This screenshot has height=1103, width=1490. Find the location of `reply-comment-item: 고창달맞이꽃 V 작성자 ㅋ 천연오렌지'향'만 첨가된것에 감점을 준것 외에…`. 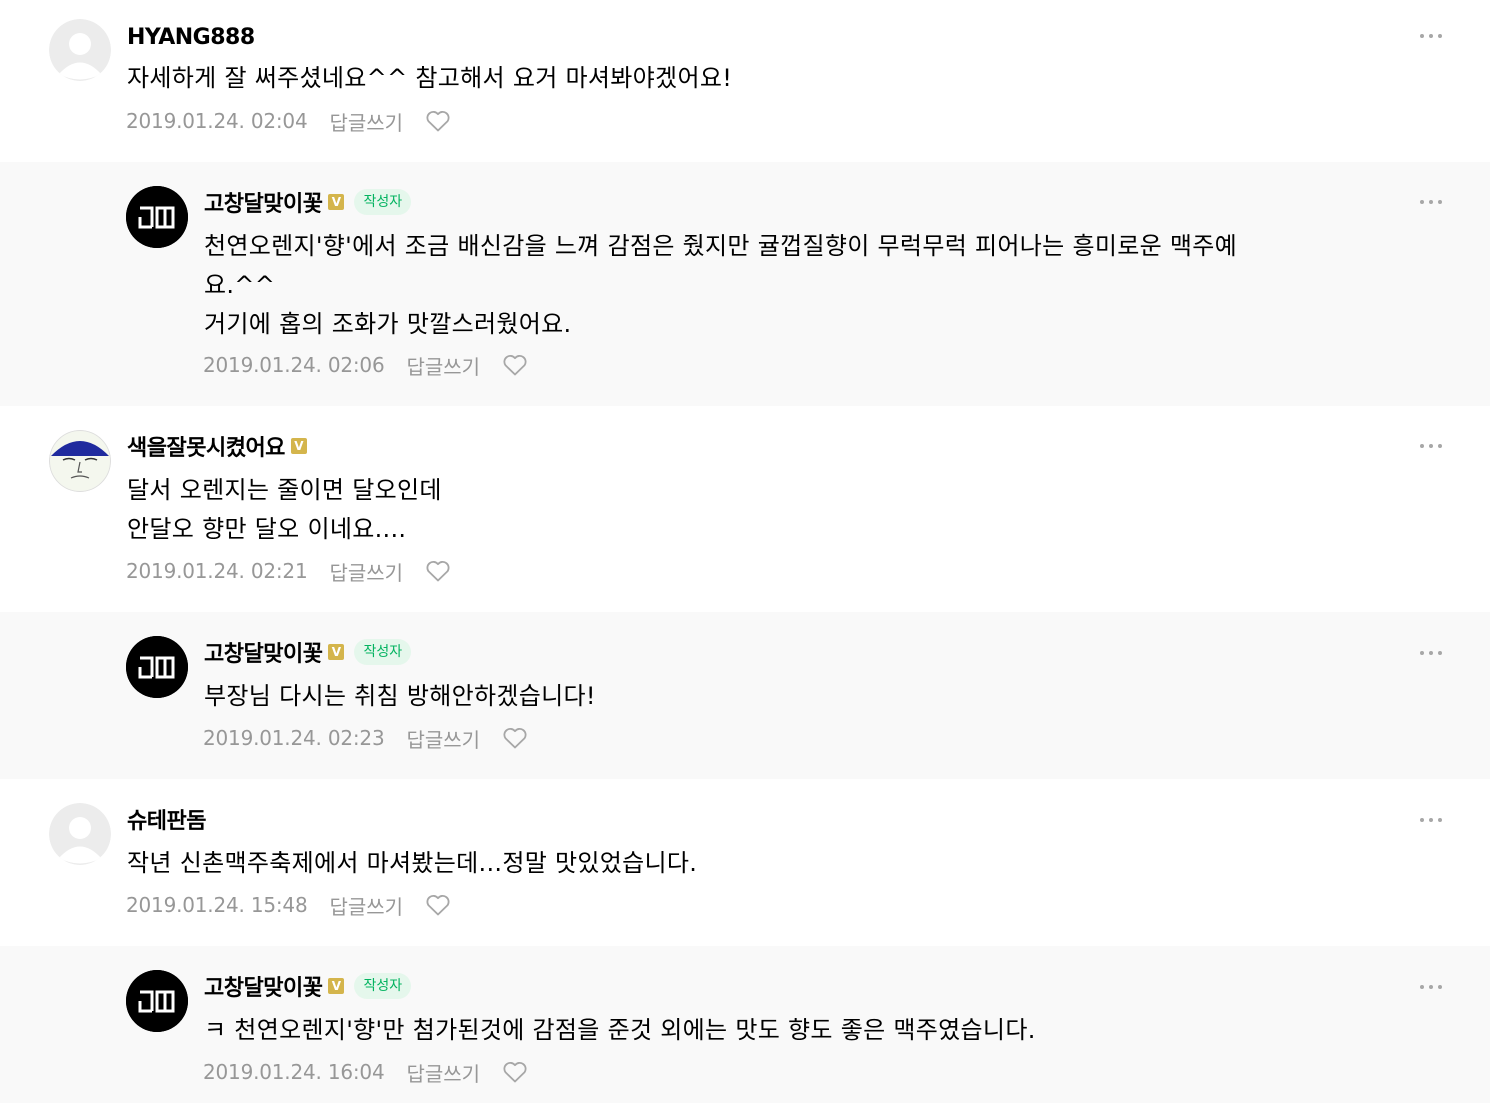

reply-comment-item: 고창달맞이꽃 V 작성자 ㅋ 천연오렌지'향'만 첨가된것에 감점을 준것 외에… is located at coordinates (745, 1024).